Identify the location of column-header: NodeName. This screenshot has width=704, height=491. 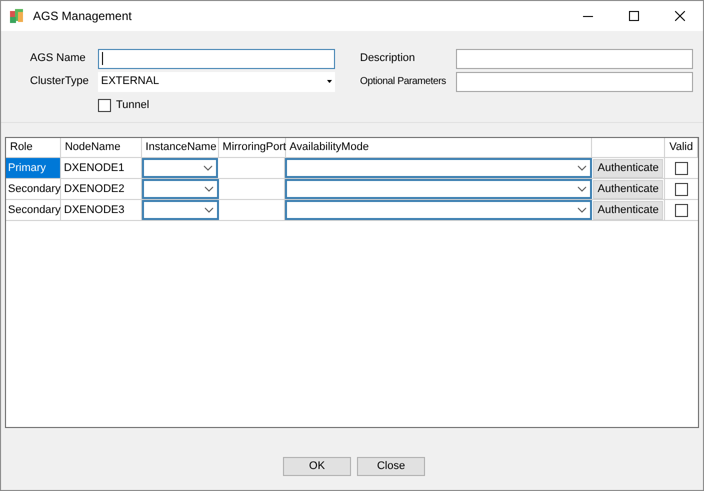
(92, 148).